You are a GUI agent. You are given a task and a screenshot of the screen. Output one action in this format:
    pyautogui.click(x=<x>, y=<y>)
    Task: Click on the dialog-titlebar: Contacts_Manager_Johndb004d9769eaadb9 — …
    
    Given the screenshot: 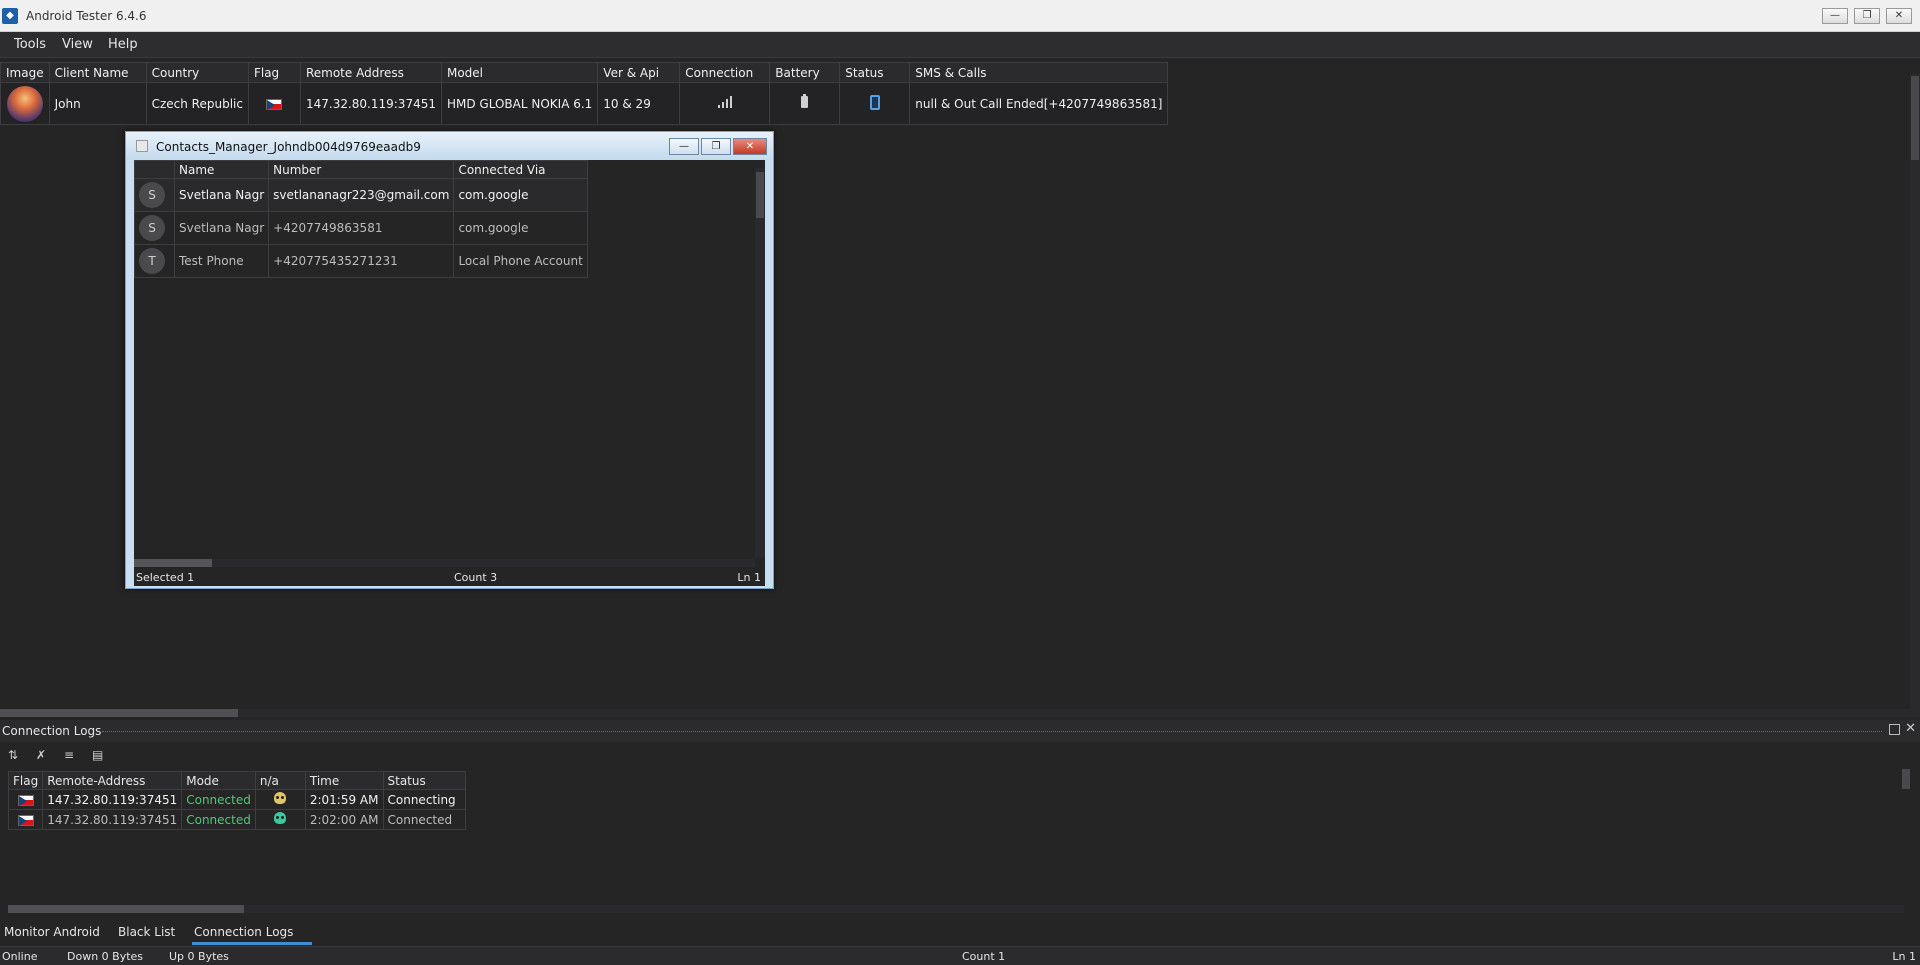 What is the action you would take?
    pyautogui.click(x=449, y=146)
    